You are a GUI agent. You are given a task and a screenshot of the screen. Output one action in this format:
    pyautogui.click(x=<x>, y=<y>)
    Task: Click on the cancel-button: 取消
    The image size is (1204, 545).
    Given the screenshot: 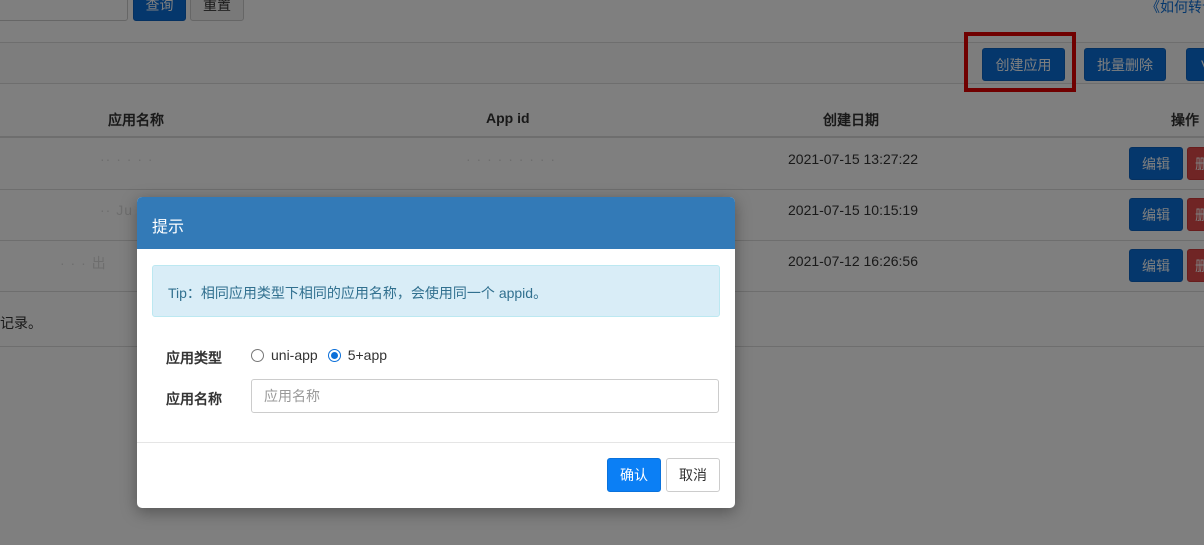 What is the action you would take?
    pyautogui.click(x=693, y=475)
    